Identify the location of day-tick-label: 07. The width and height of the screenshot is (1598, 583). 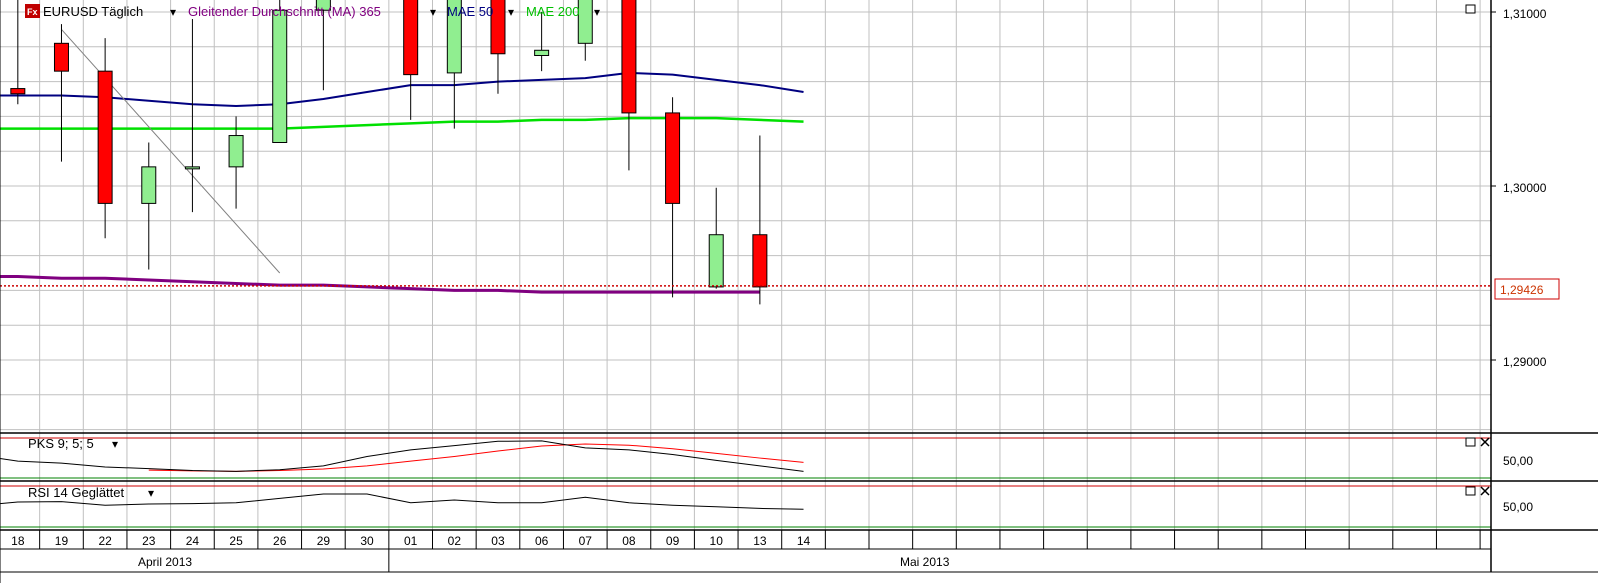
(586, 541).